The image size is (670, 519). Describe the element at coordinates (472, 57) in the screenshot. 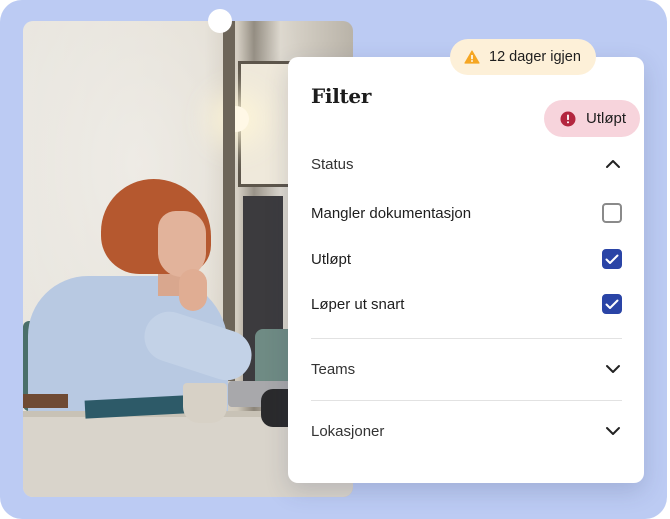

I see `warning-icon` at that location.